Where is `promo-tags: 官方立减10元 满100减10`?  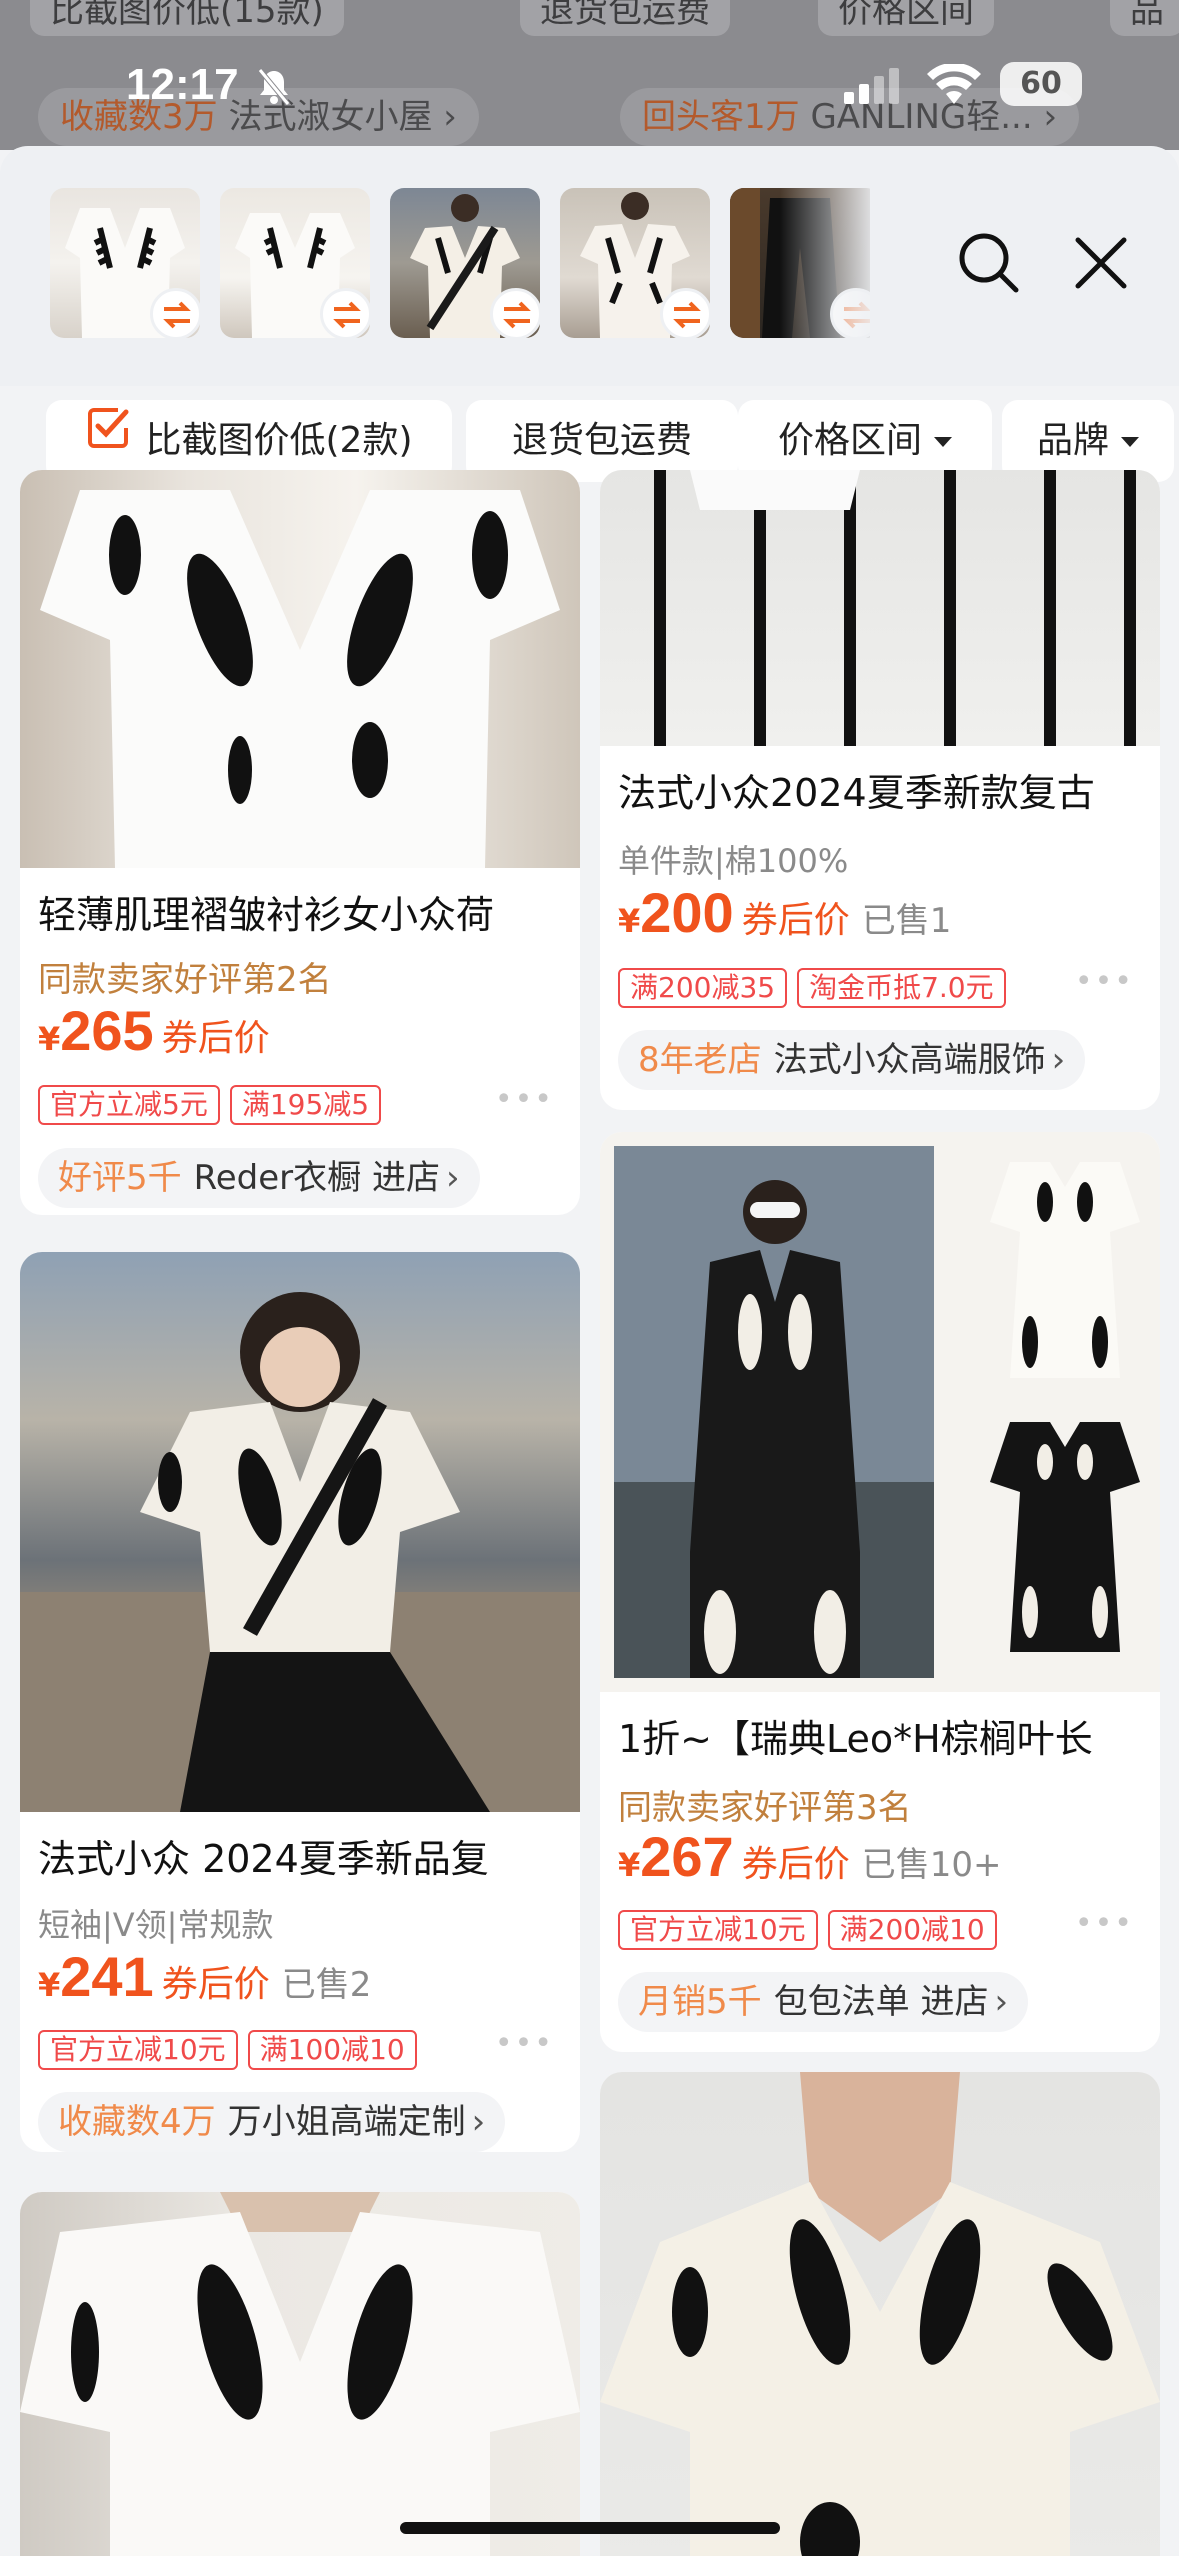
promo-tags: 官方立减10元 满100减10 is located at coordinates (232, 2050).